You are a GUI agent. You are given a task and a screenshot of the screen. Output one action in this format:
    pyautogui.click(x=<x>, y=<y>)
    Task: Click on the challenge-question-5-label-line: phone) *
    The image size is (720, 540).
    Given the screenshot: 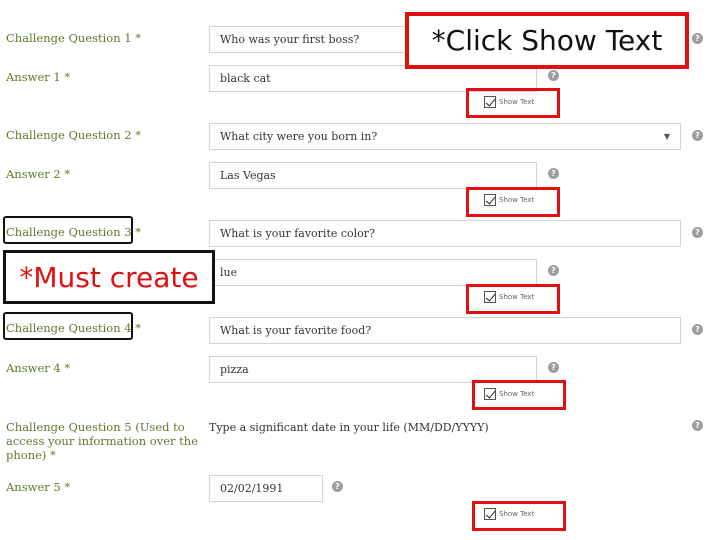 What is the action you would take?
    pyautogui.click(x=31, y=455)
    